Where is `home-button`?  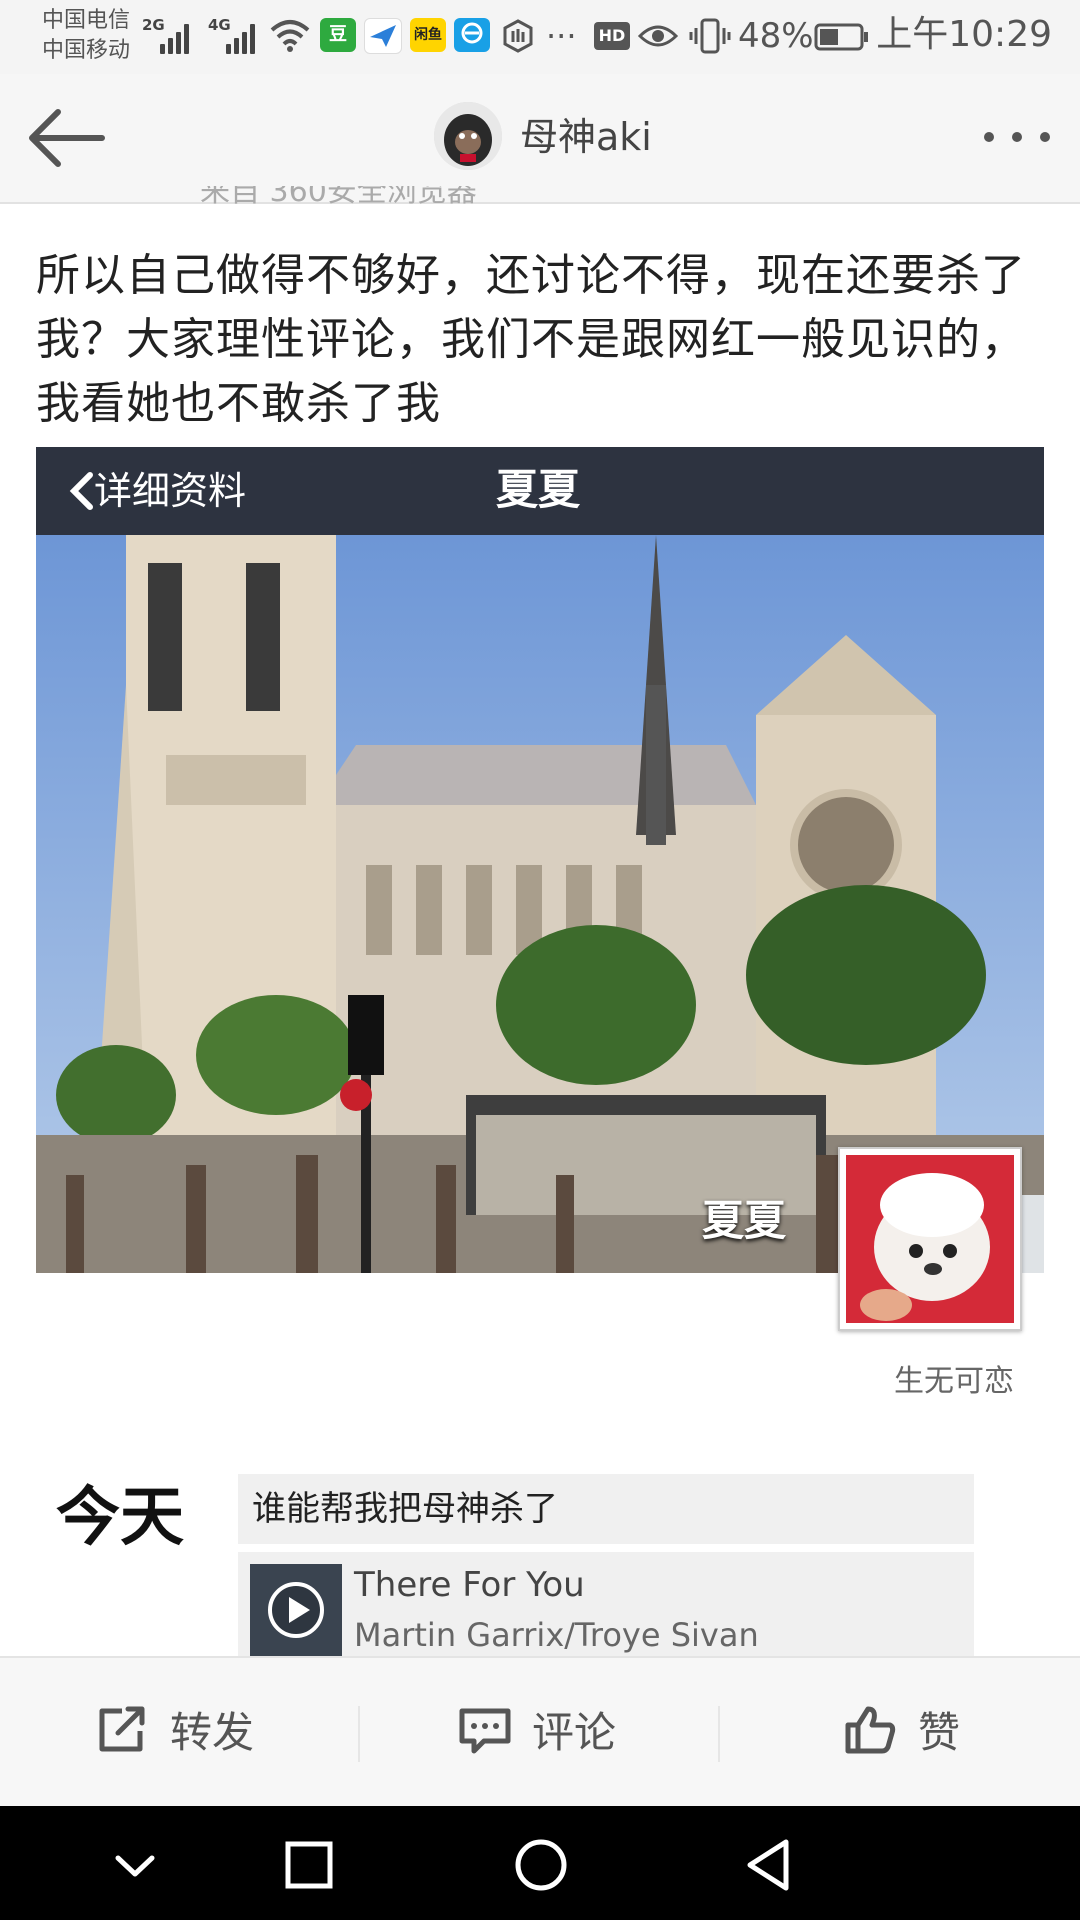
home-button is located at coordinates (541, 1865).